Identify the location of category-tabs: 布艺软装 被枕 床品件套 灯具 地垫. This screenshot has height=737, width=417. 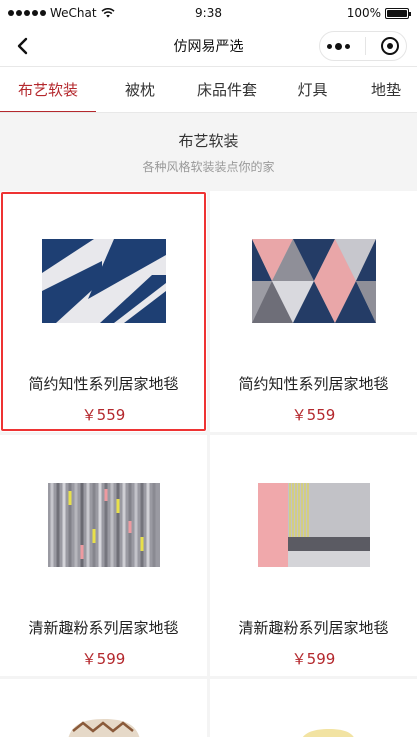
(208, 89).